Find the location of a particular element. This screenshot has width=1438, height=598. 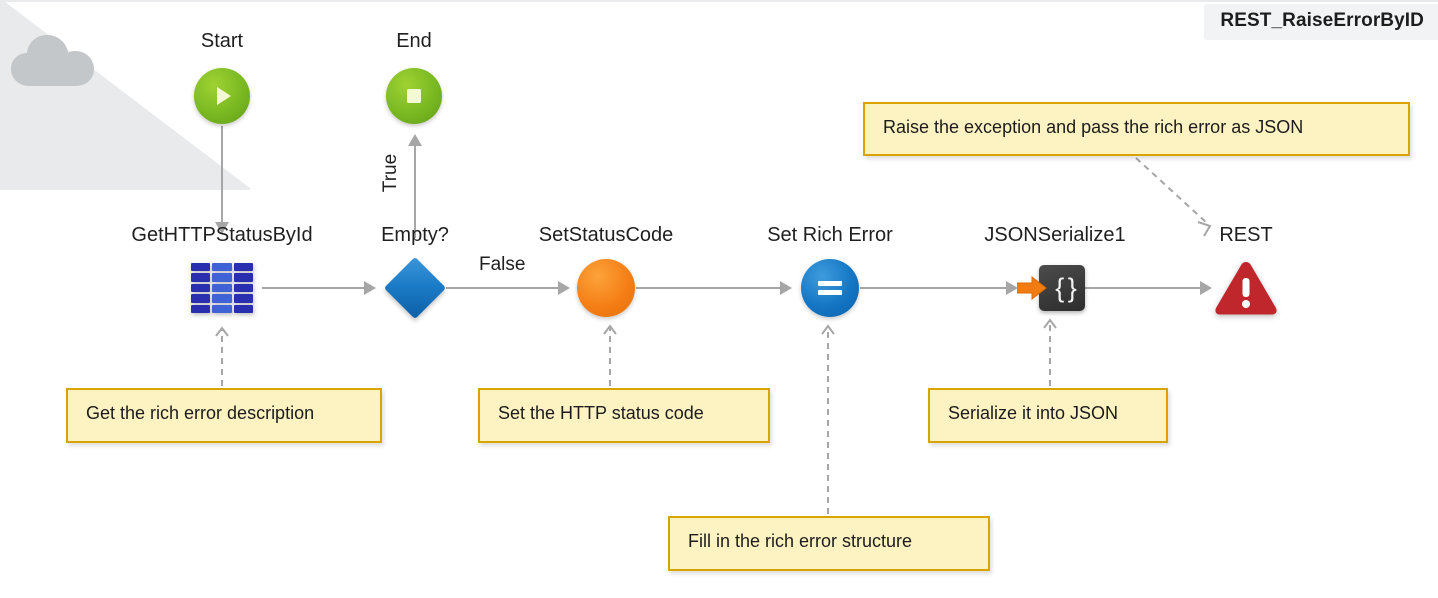

node-end is located at coordinates (414, 96).